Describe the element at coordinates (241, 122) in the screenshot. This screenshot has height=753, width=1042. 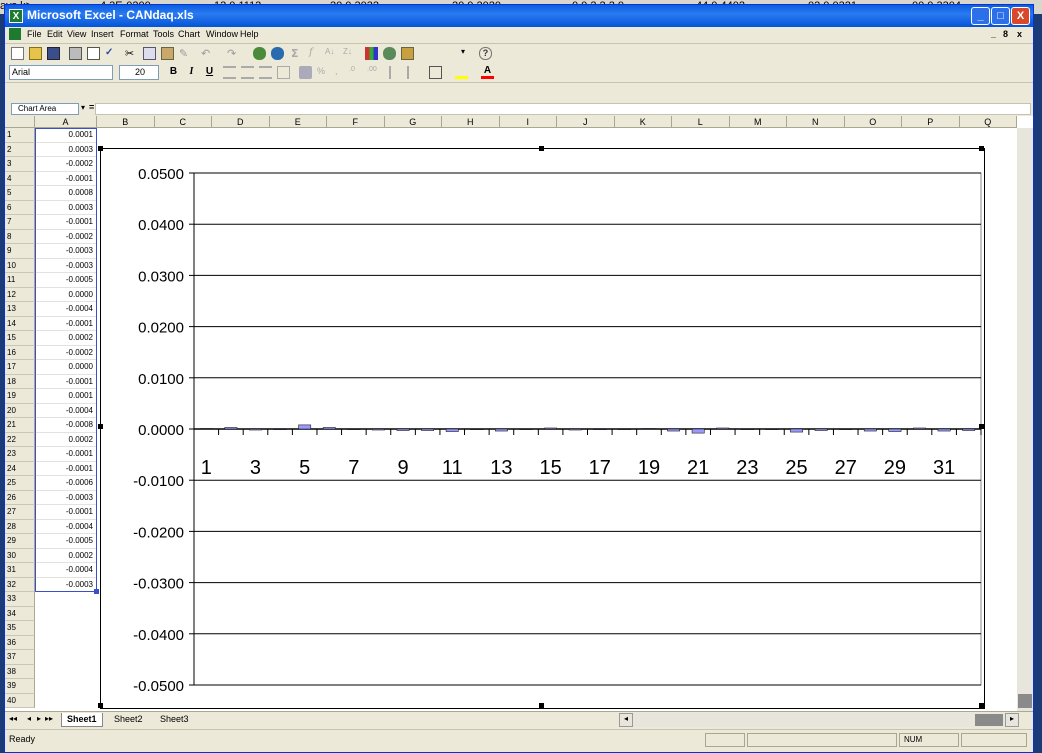
I see `column-header-d: D` at that location.